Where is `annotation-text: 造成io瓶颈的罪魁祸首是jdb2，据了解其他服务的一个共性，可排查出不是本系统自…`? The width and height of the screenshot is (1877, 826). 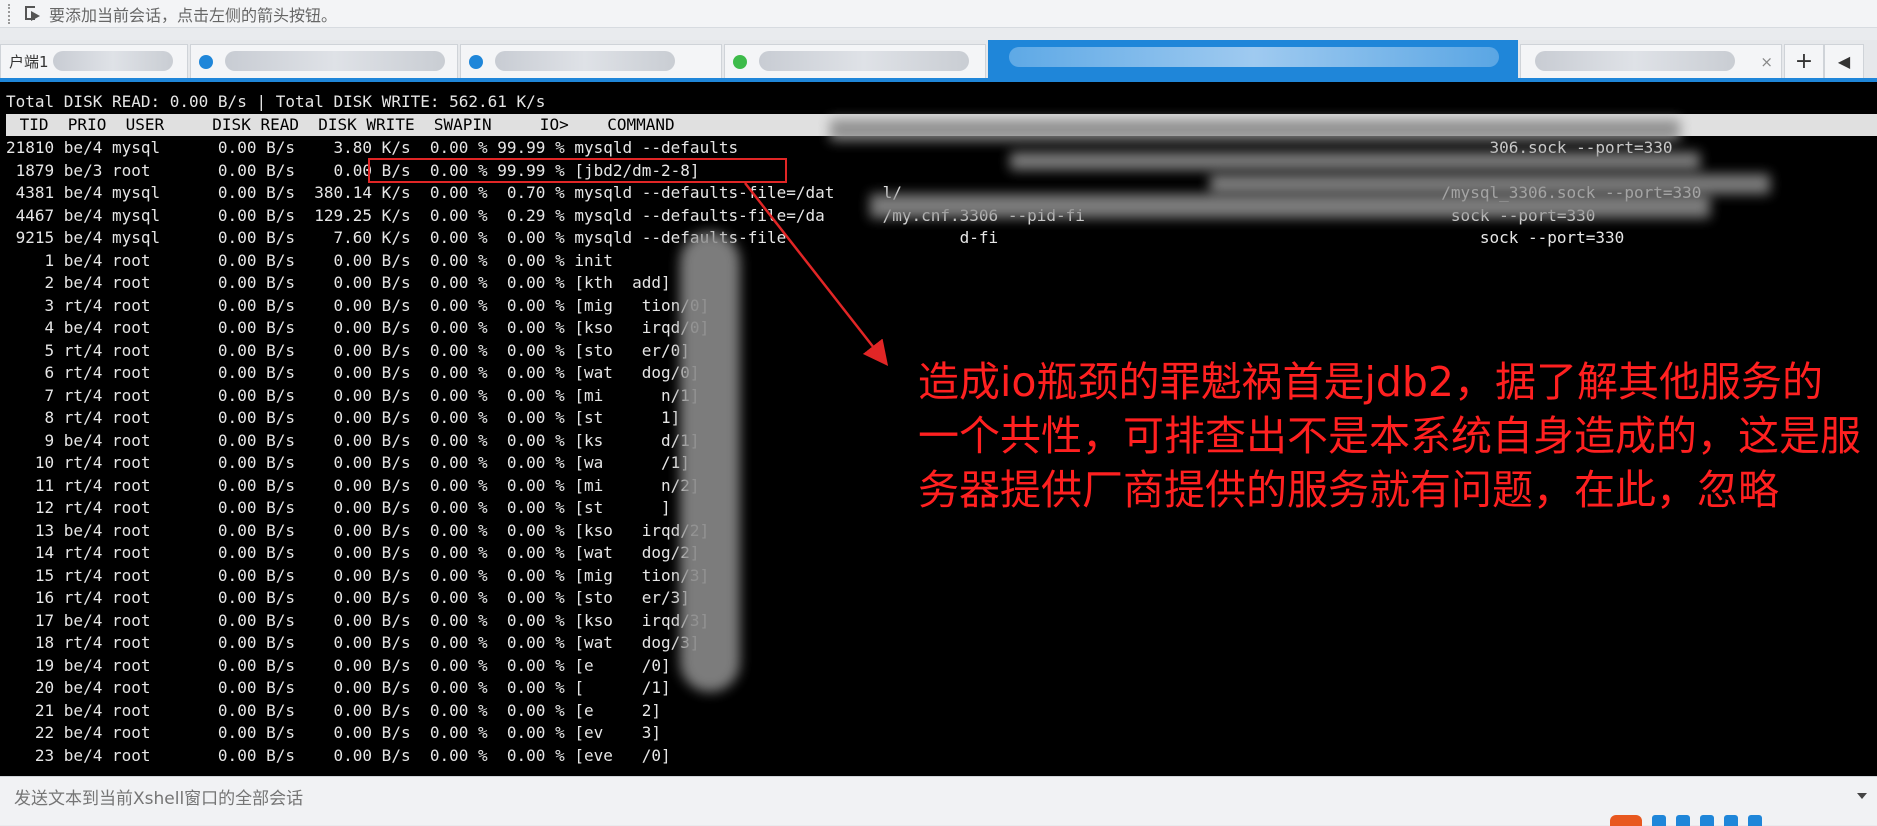 annotation-text: 造成io瓶颈的罪魁祸首是jdb2，据了解其他服务的一个共性，可排查出不是本系统自… is located at coordinates (1389, 436).